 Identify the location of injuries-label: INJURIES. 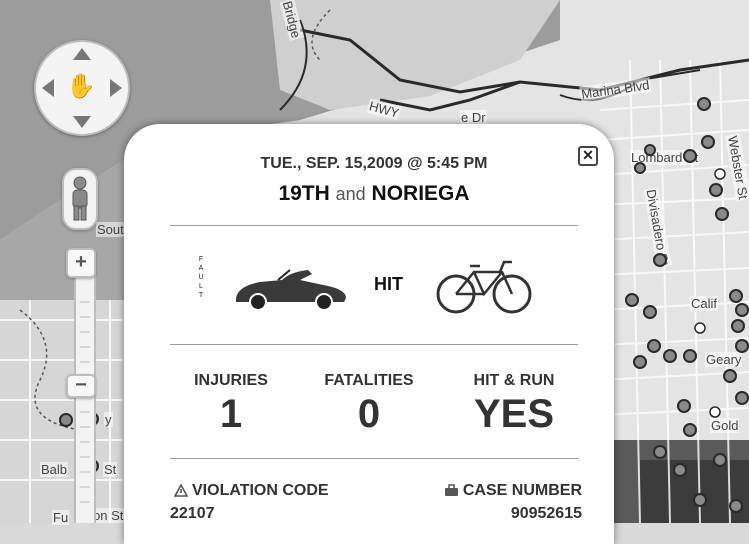
(231, 380).